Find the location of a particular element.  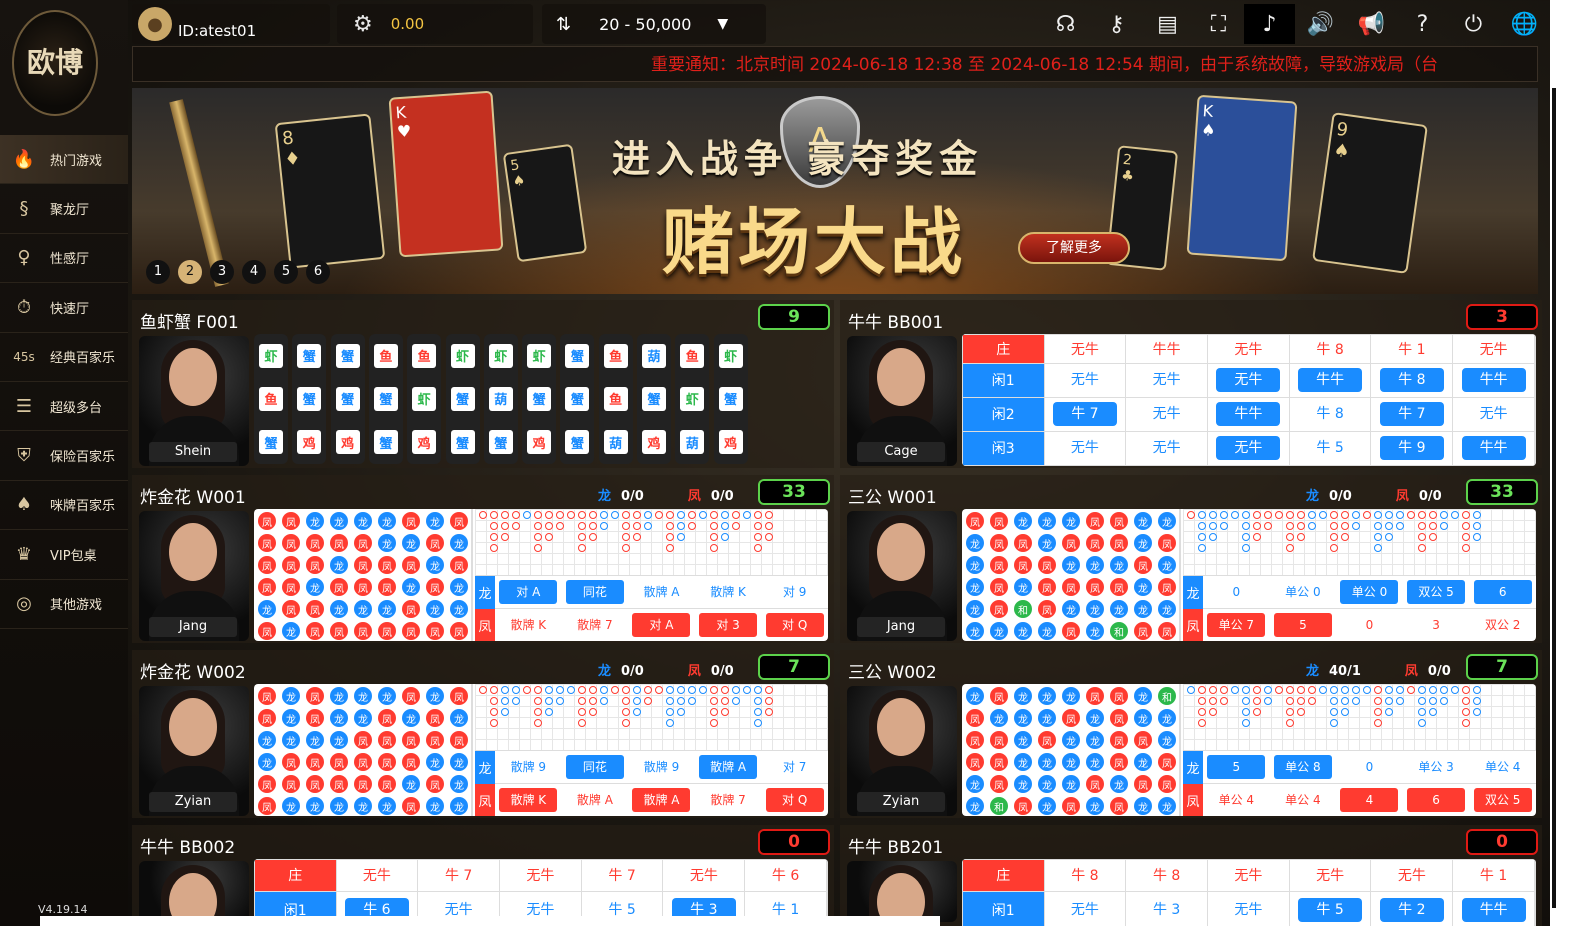

nav-item-4: 45s 经典百家乐 is located at coordinates (64, 357).